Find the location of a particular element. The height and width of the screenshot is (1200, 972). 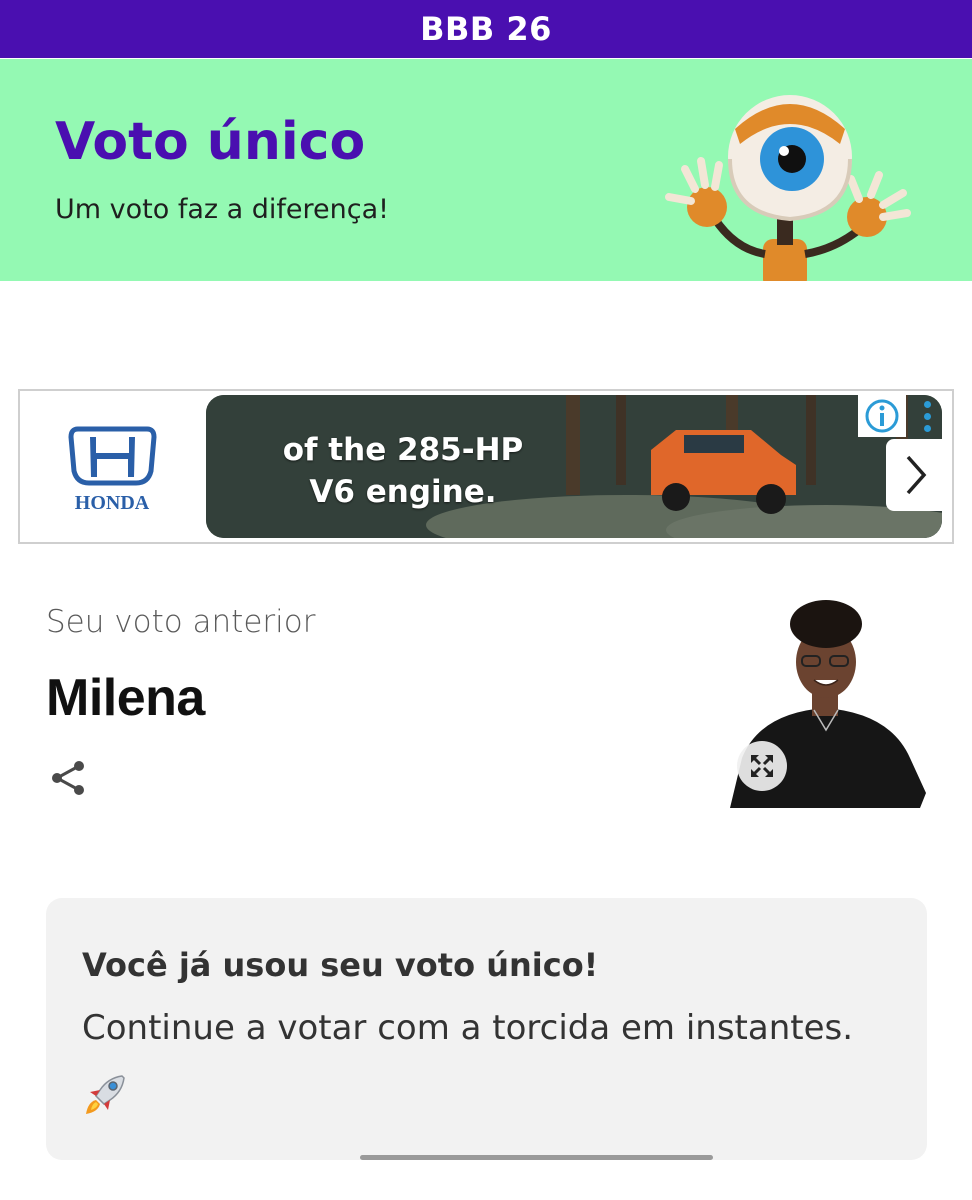

top-bar: BBB 26 is located at coordinates (486, 29).